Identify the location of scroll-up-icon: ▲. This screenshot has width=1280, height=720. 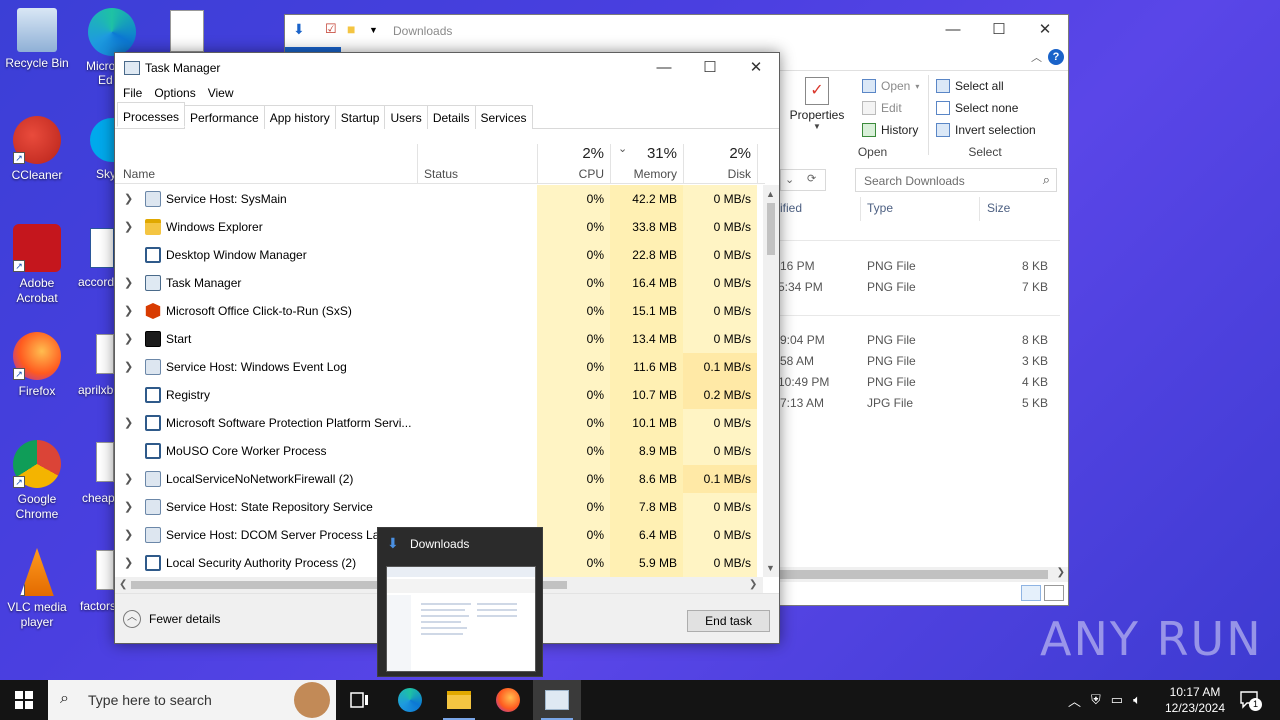
(770, 194).